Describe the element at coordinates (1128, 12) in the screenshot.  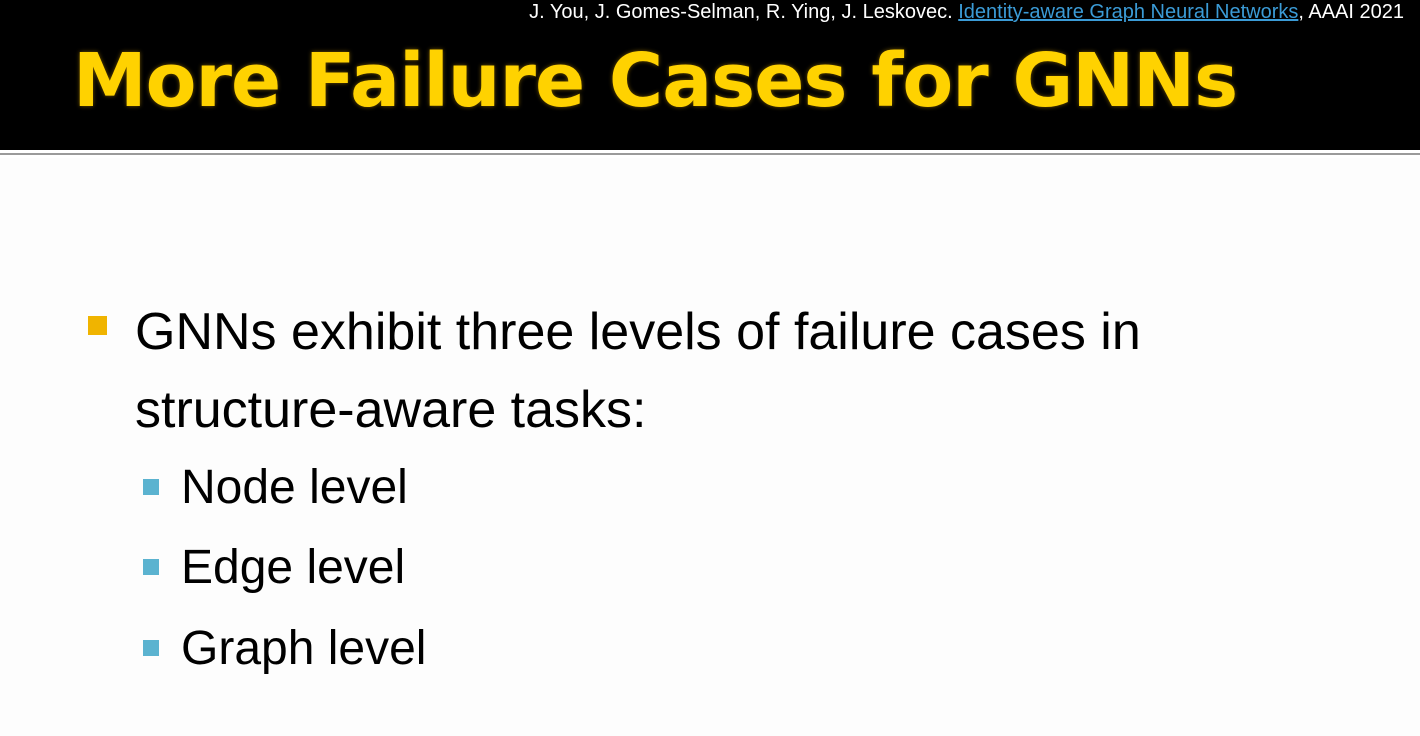
I see `paper-link: Identity-aware Graph Neural Networks` at that location.